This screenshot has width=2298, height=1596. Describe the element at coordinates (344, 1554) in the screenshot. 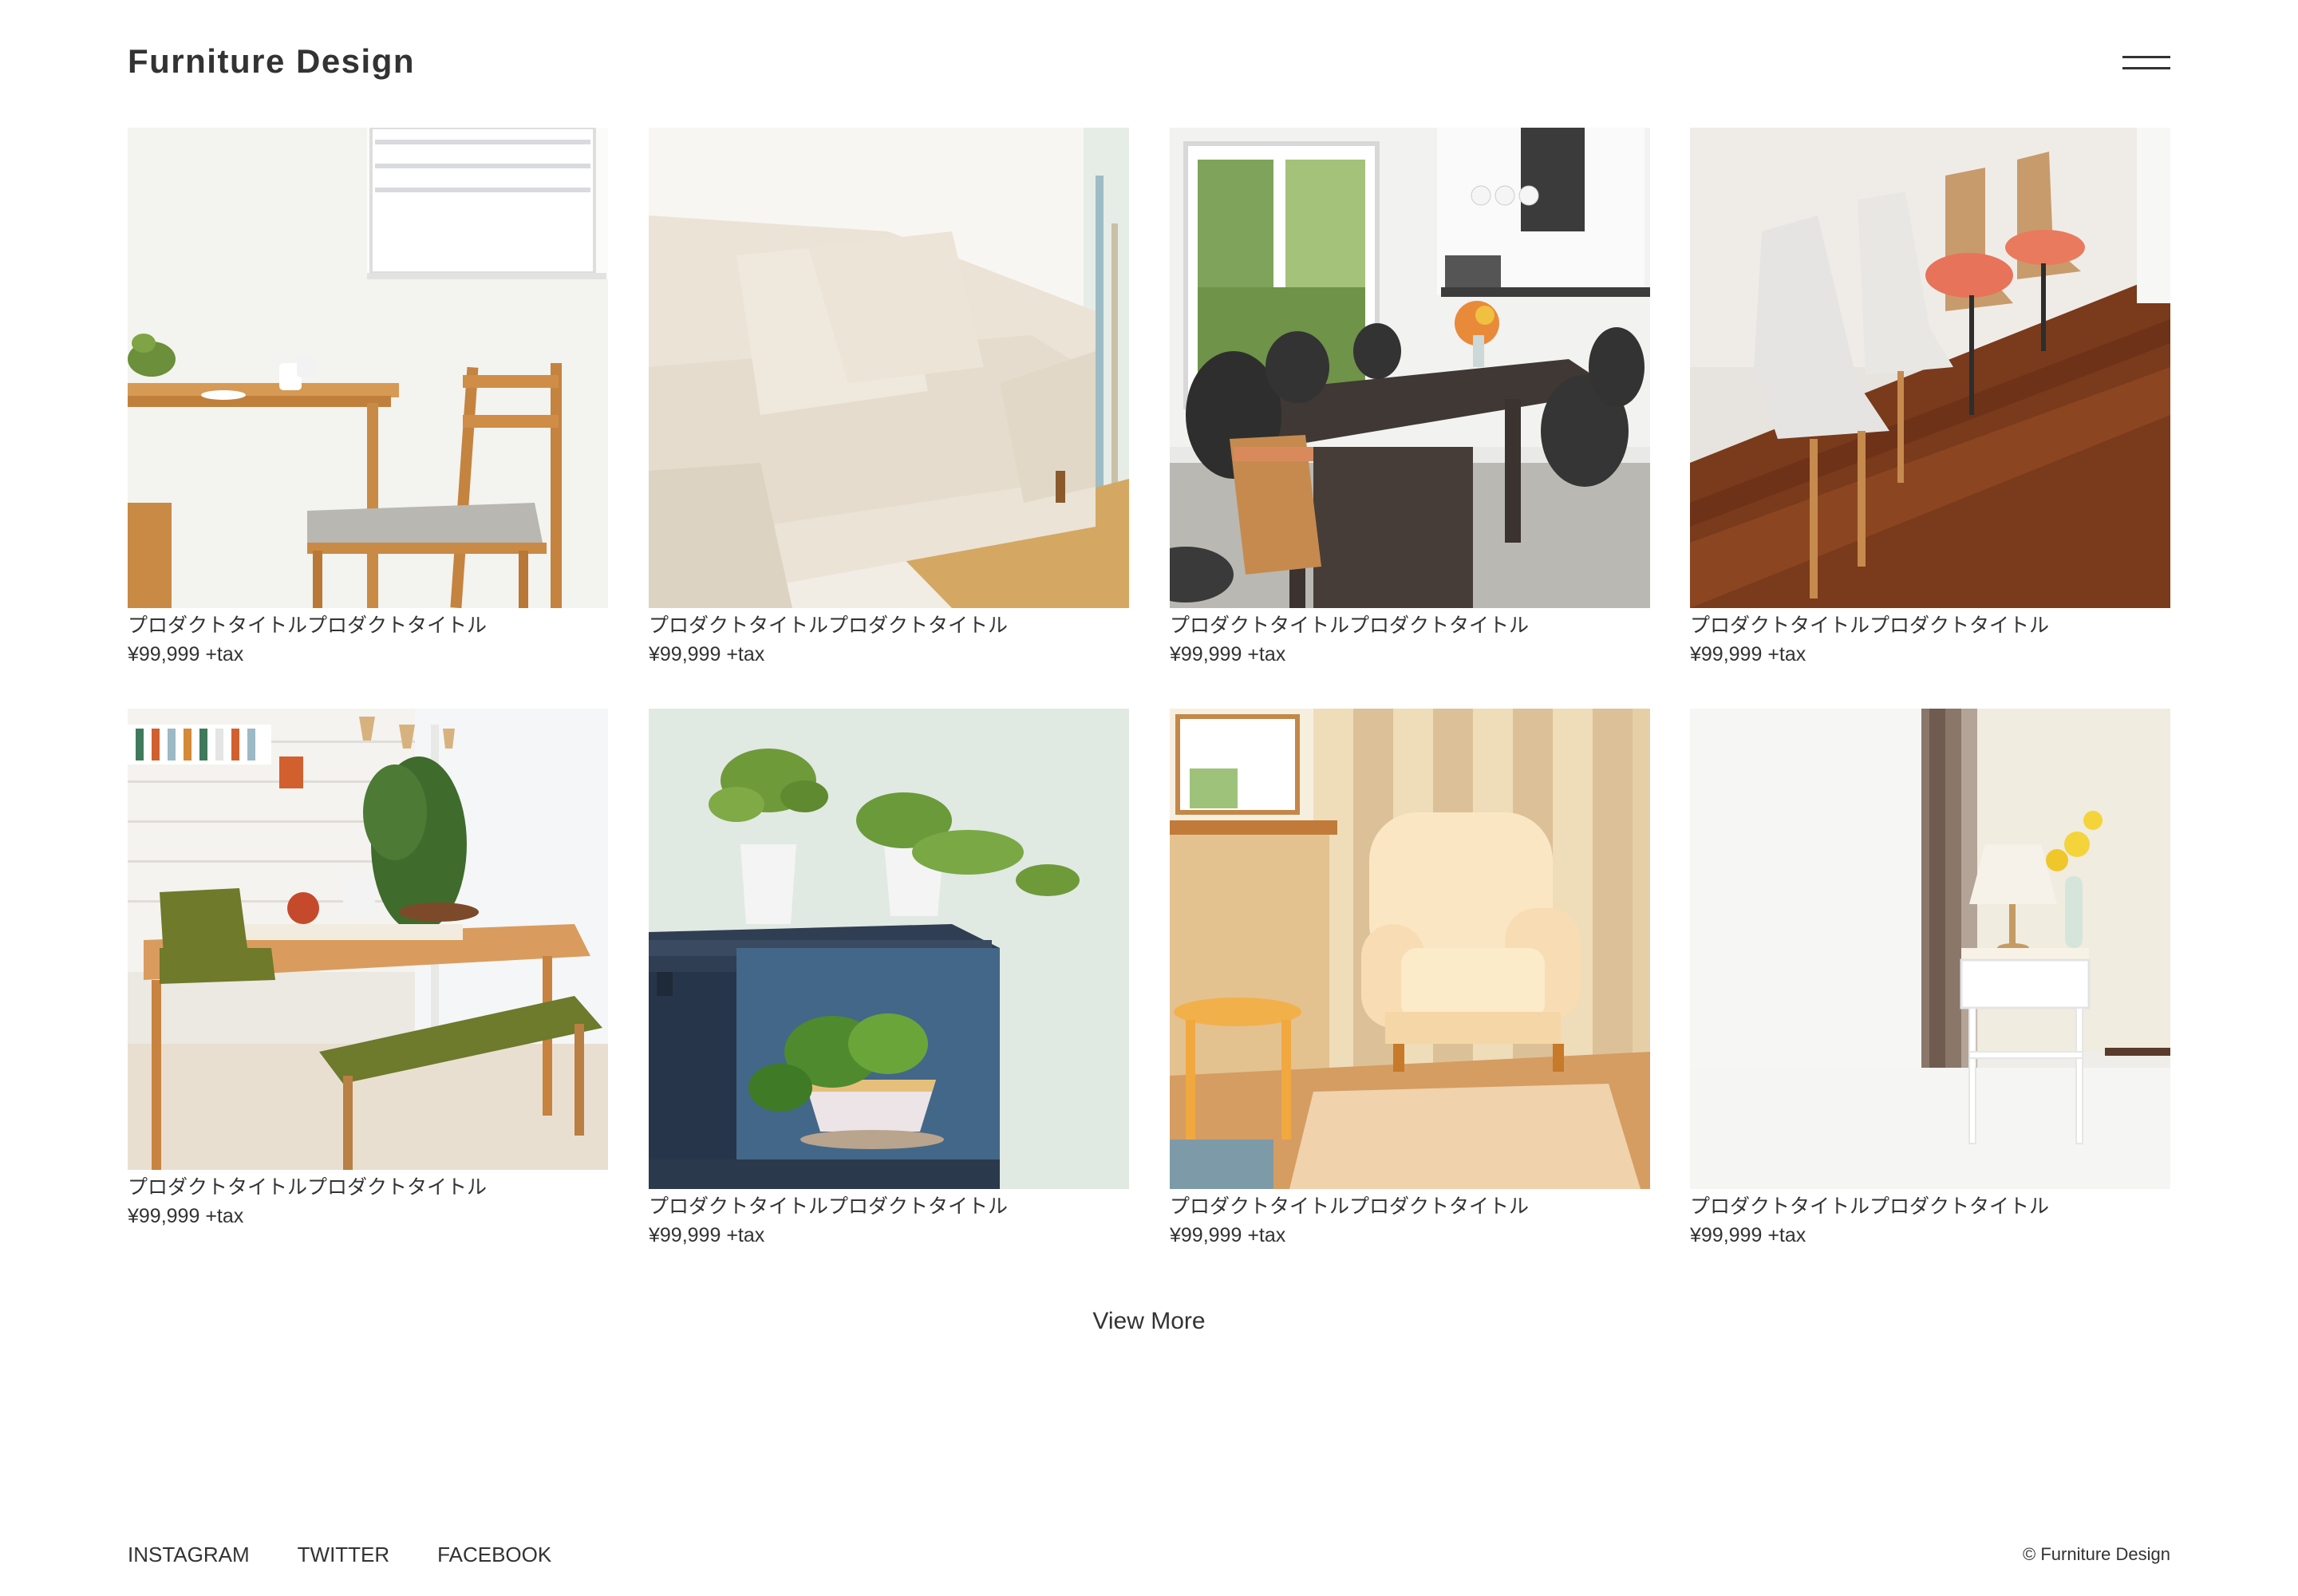

I see `twitter-link: TWITTER` at that location.